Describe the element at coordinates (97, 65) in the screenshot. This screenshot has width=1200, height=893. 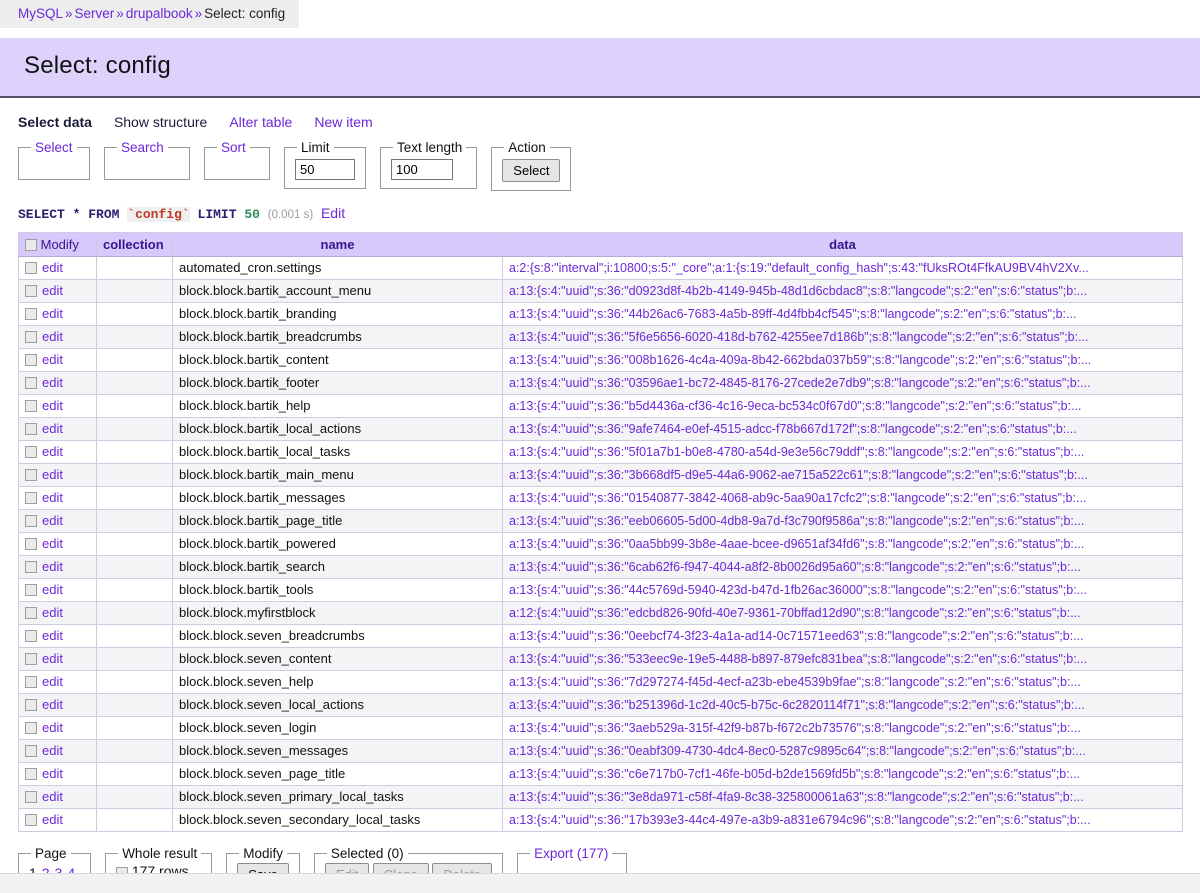
I see `page-title: Select: config` at that location.